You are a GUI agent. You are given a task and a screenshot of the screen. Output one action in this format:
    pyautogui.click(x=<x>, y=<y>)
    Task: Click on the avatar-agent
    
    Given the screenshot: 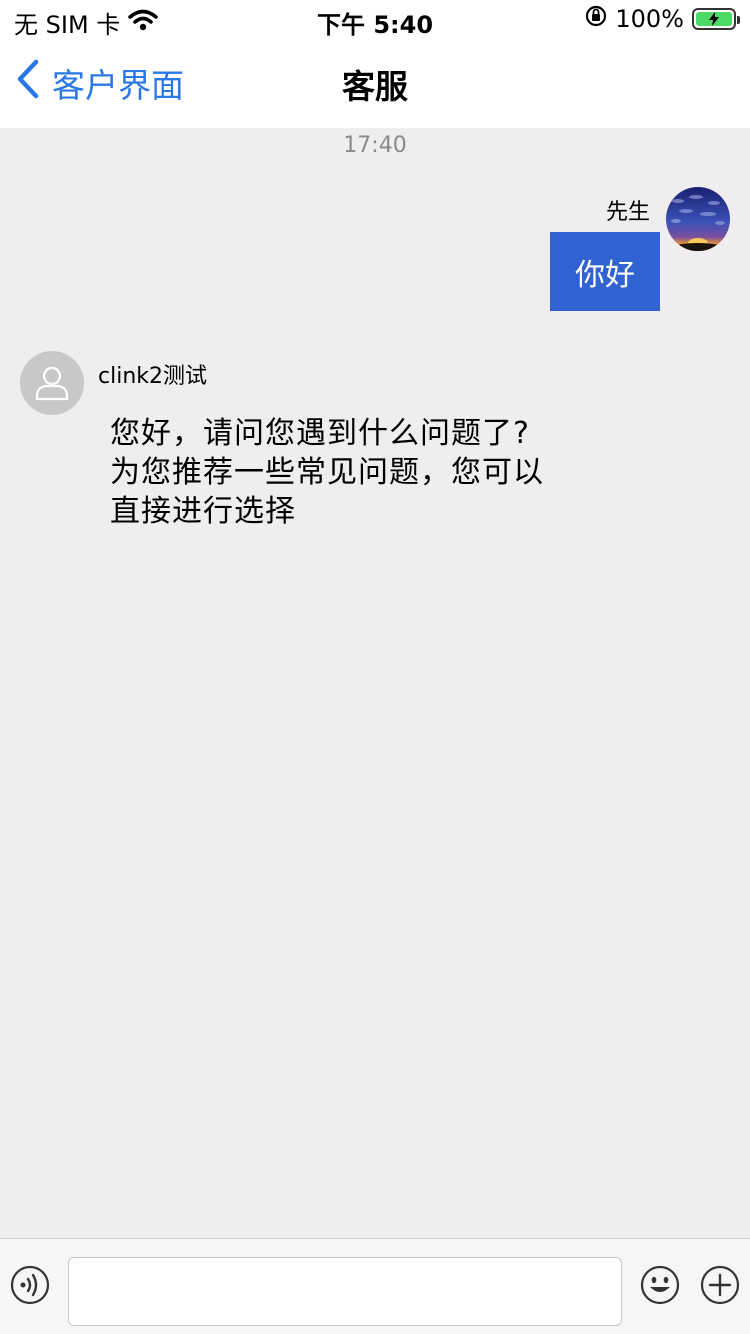 What is the action you would take?
    pyautogui.click(x=52, y=383)
    